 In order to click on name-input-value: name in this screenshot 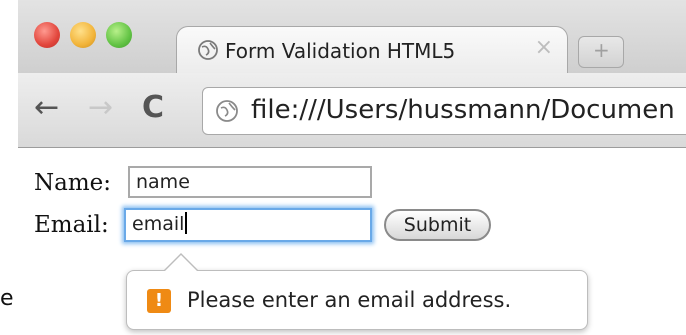, I will do `click(163, 182)`.